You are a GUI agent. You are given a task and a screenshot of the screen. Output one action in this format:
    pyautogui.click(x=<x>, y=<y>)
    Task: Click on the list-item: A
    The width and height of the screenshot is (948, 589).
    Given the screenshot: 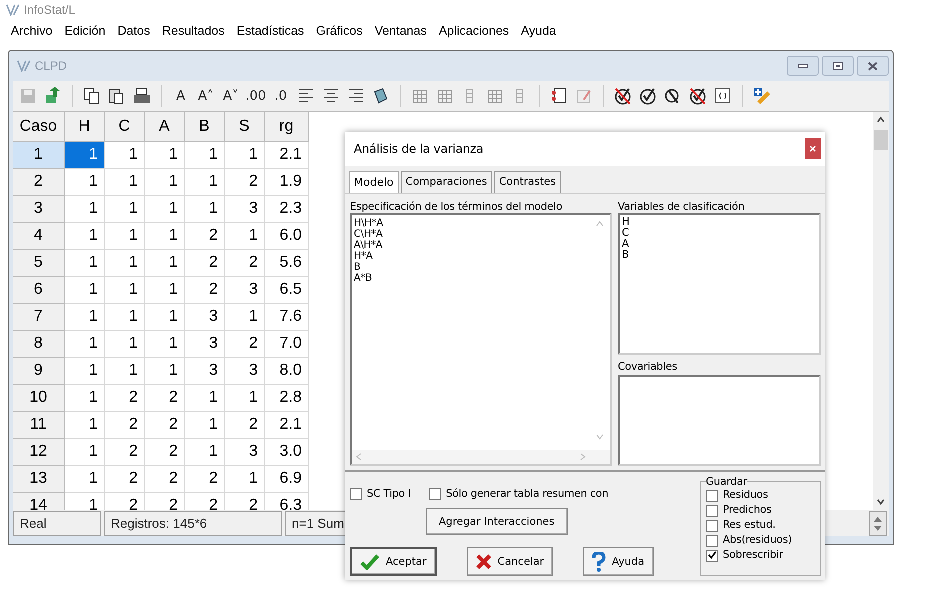 What is the action you would take?
    pyautogui.click(x=719, y=244)
    